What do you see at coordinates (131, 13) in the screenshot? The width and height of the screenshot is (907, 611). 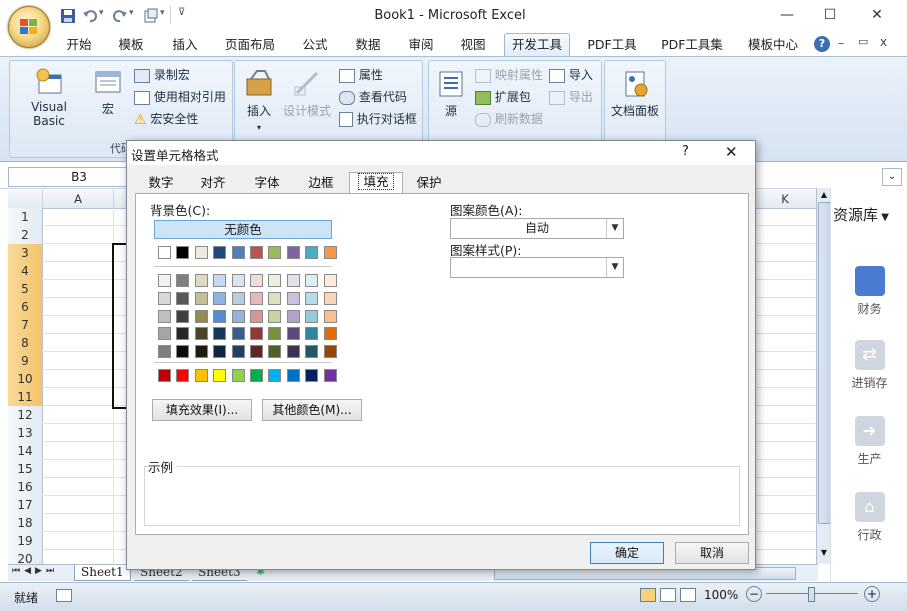 I see `redo-dropdown-icon: ▾` at bounding box center [131, 13].